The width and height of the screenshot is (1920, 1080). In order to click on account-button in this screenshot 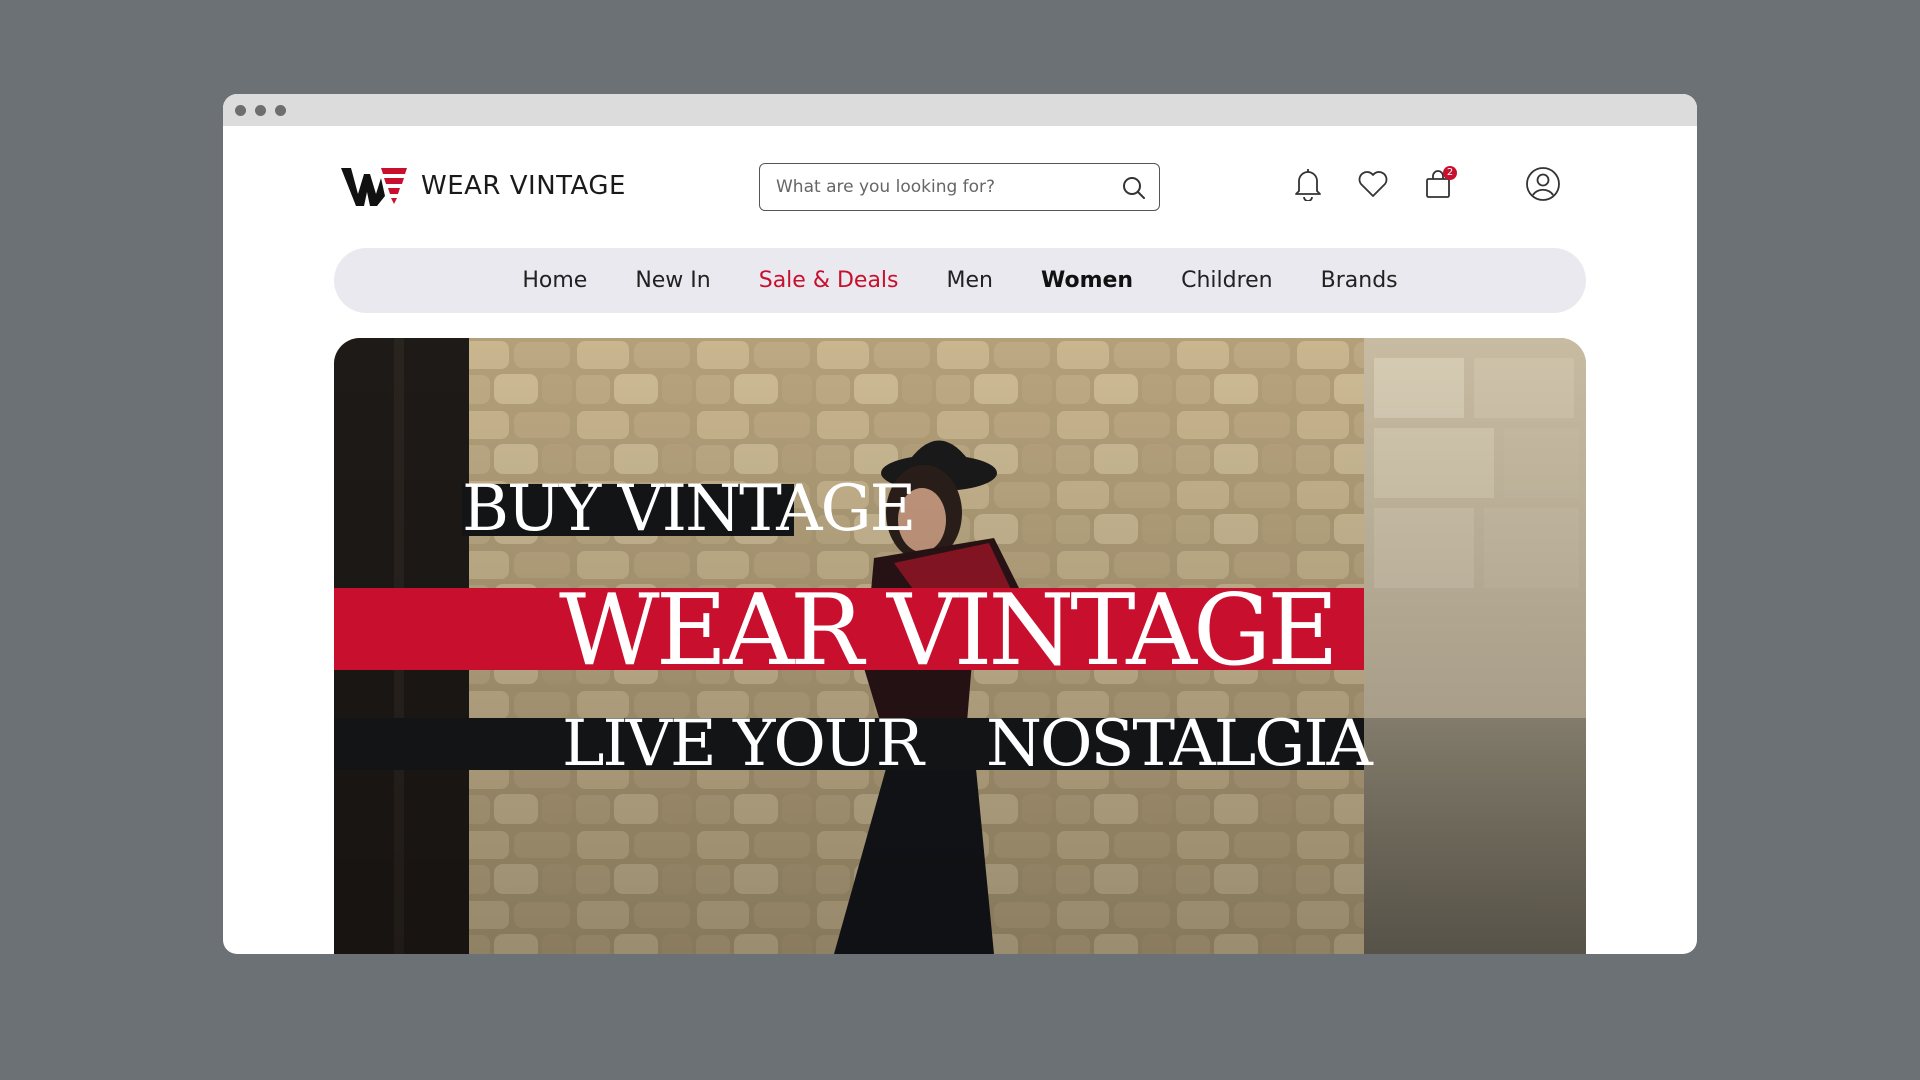, I will do `click(1543, 184)`.